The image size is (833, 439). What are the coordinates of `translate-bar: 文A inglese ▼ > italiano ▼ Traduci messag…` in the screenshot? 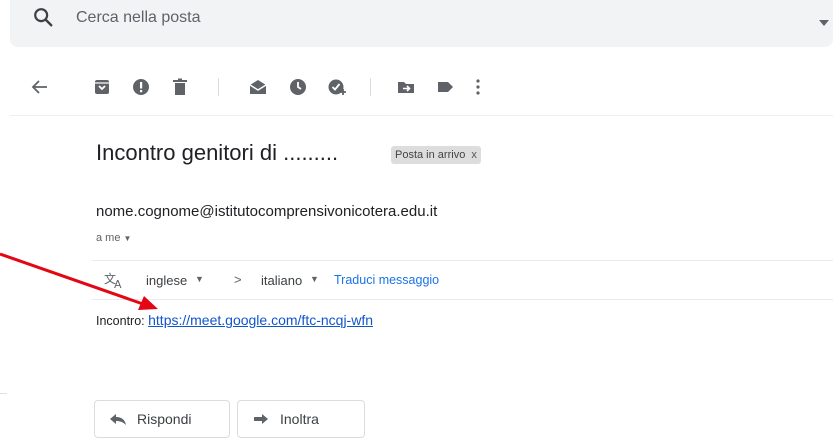 It's located at (462, 280).